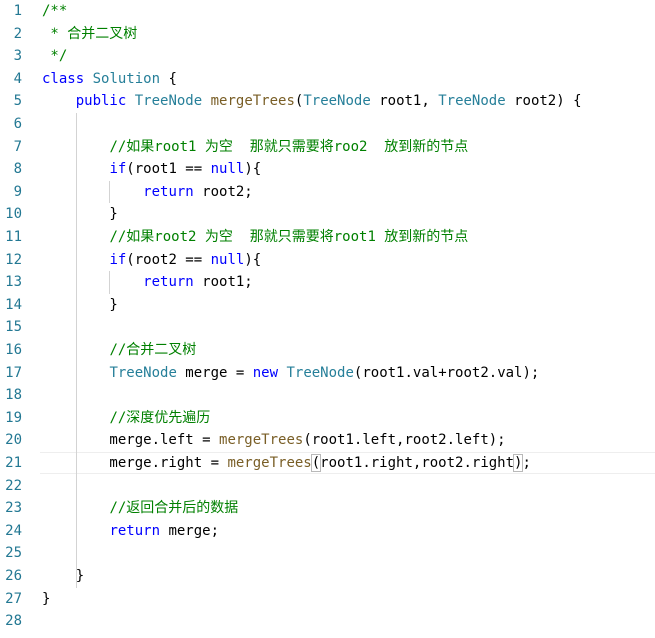 The height and width of the screenshot is (638, 655). Describe the element at coordinates (253, 169) in the screenshot. I see `code-token: ){` at that location.